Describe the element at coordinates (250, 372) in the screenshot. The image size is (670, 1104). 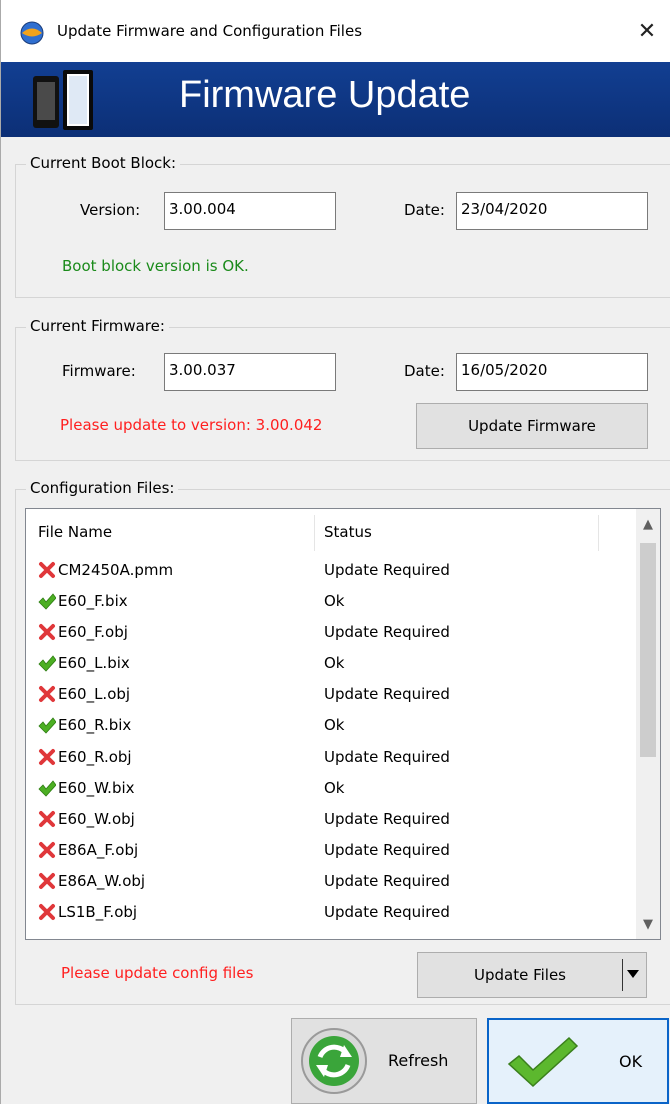
I see `firmware-version-field: 3.00.037` at that location.